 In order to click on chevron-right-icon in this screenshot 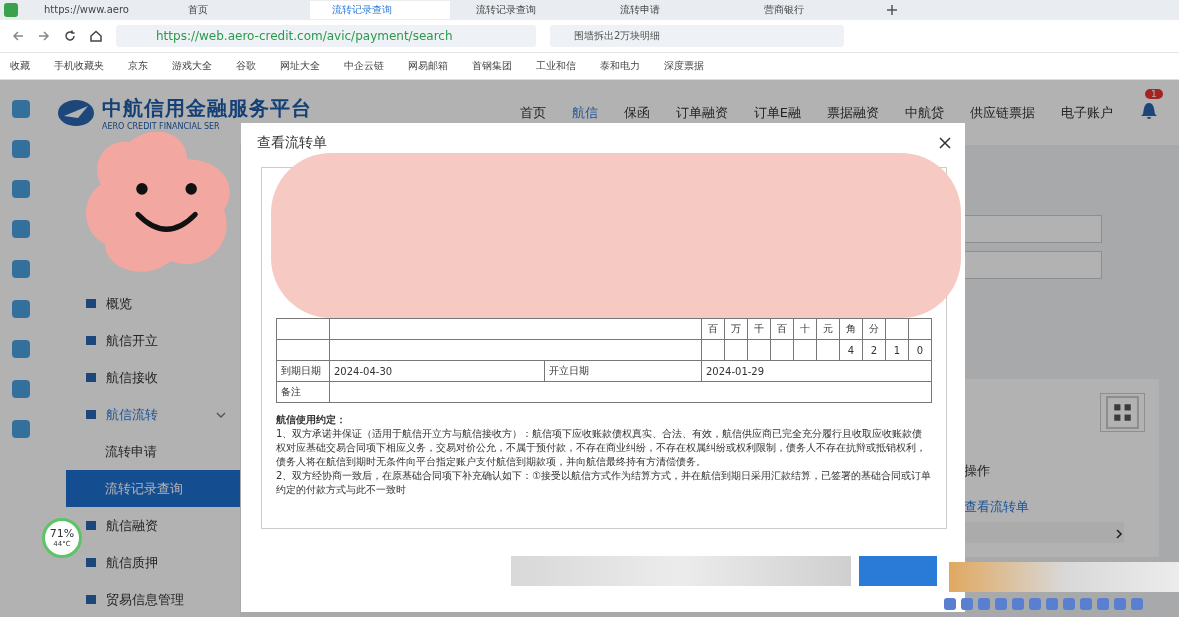, I will do `click(1119, 534)`.